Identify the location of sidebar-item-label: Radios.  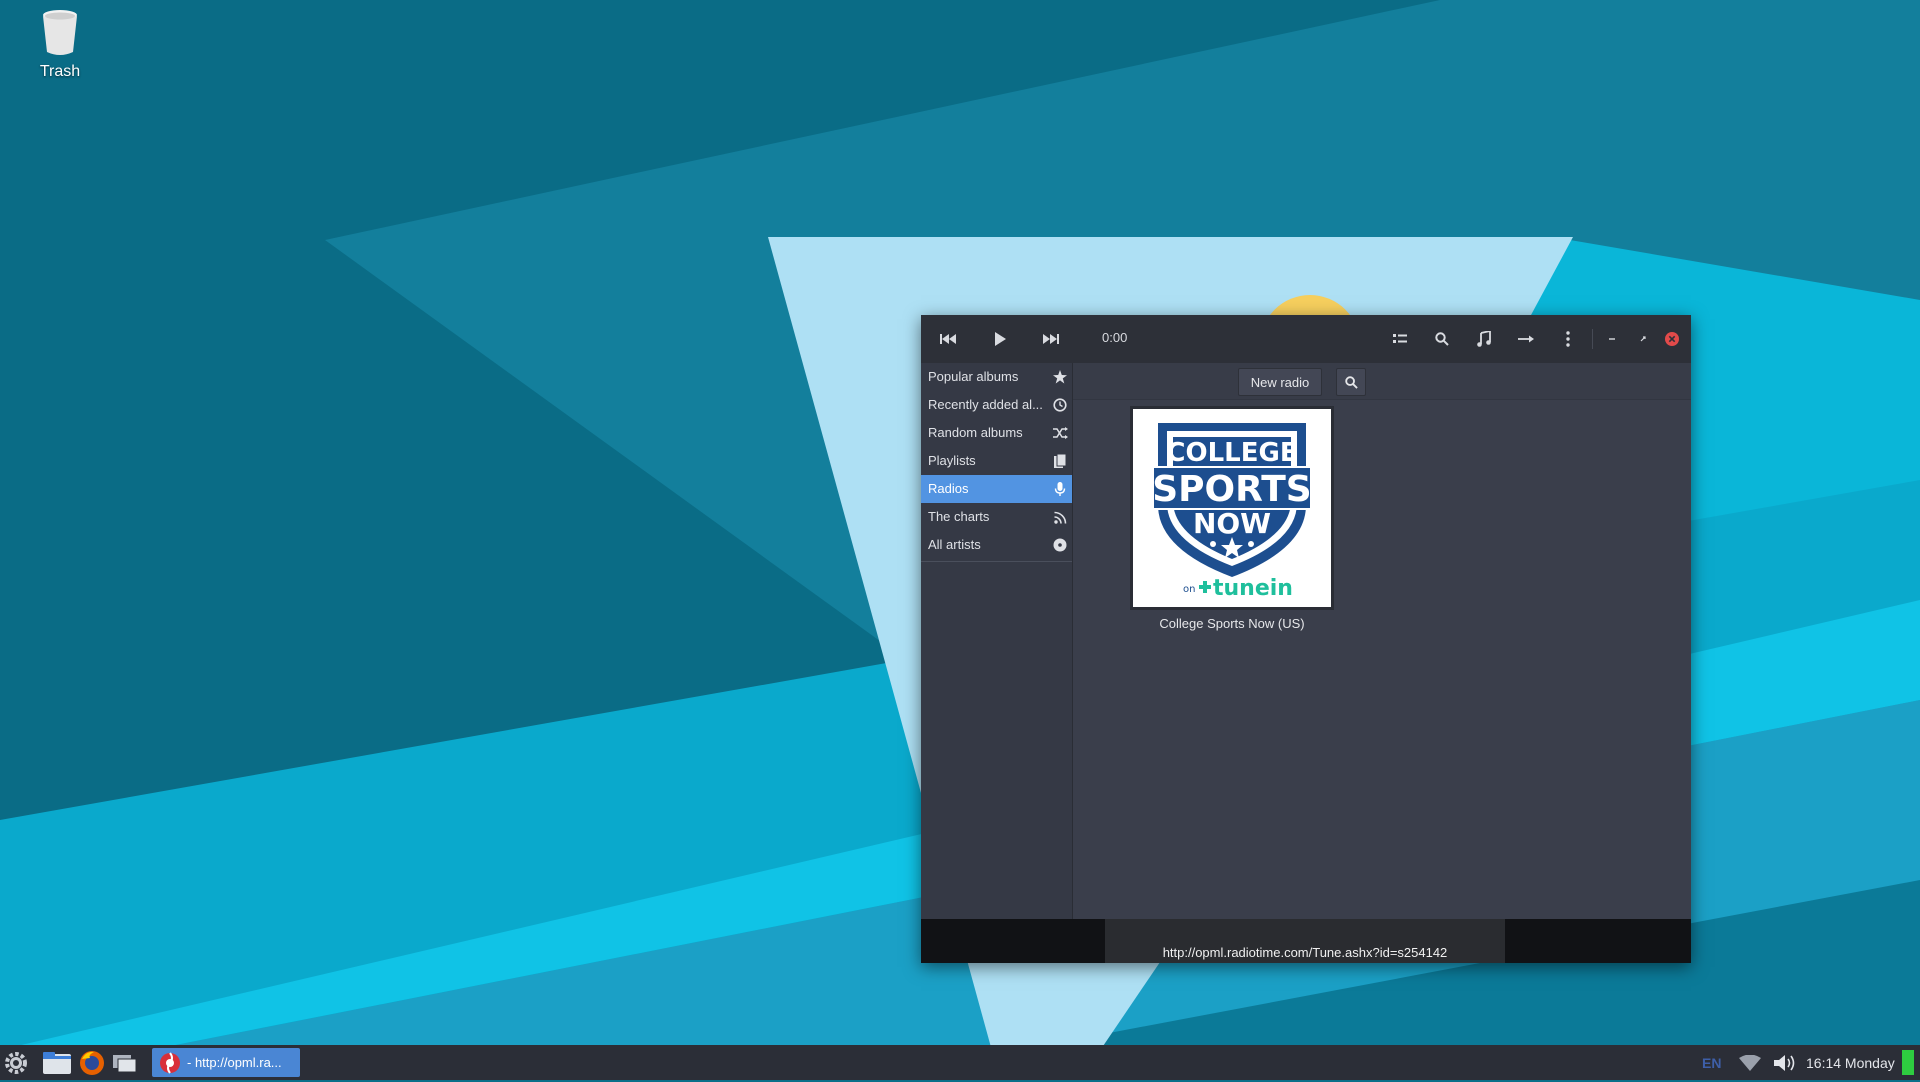
(948, 488).